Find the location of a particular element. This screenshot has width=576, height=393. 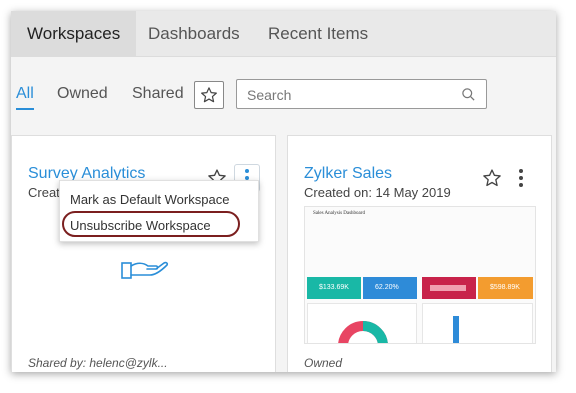

kpi-tile: $133.69K is located at coordinates (334, 288).